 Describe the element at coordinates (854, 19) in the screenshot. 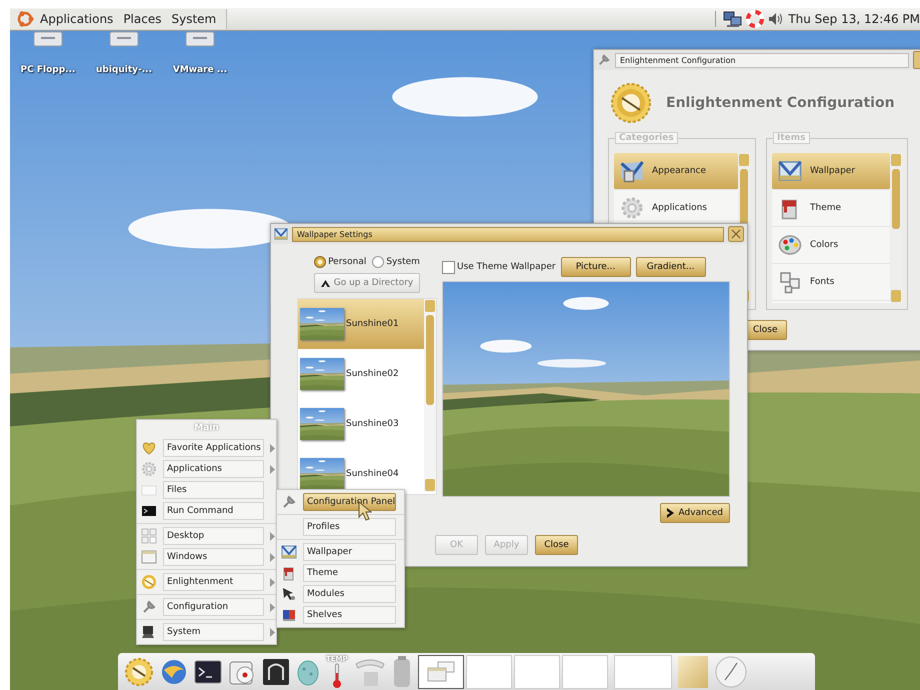

I see `clock: Thu Sep 13, 12:46 PM` at that location.